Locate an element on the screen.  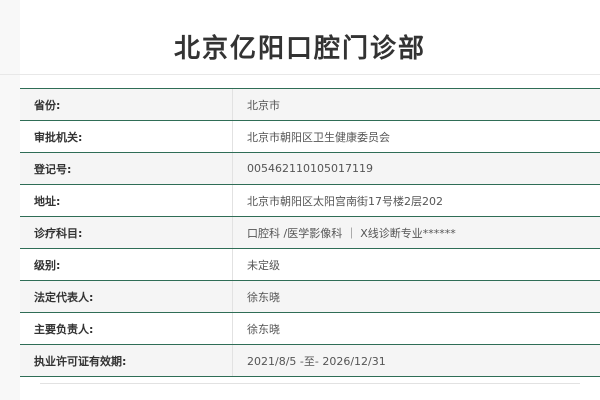
title-divider is located at coordinates (300, 74).